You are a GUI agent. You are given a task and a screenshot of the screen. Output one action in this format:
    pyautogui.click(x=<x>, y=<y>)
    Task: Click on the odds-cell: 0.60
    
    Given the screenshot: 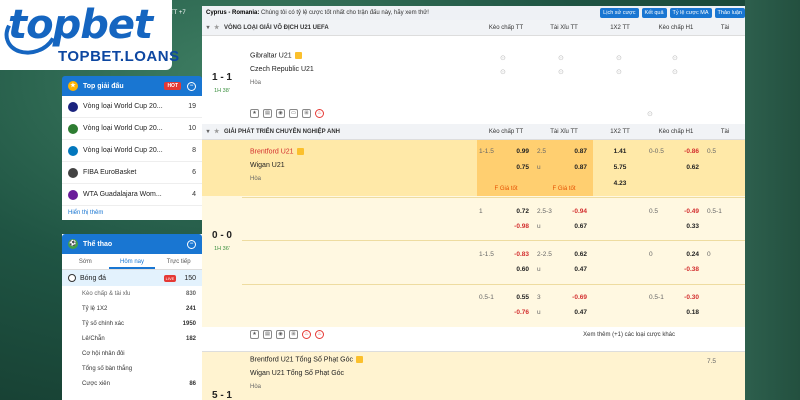 What is the action you would take?
    pyautogui.click(x=506, y=271)
    